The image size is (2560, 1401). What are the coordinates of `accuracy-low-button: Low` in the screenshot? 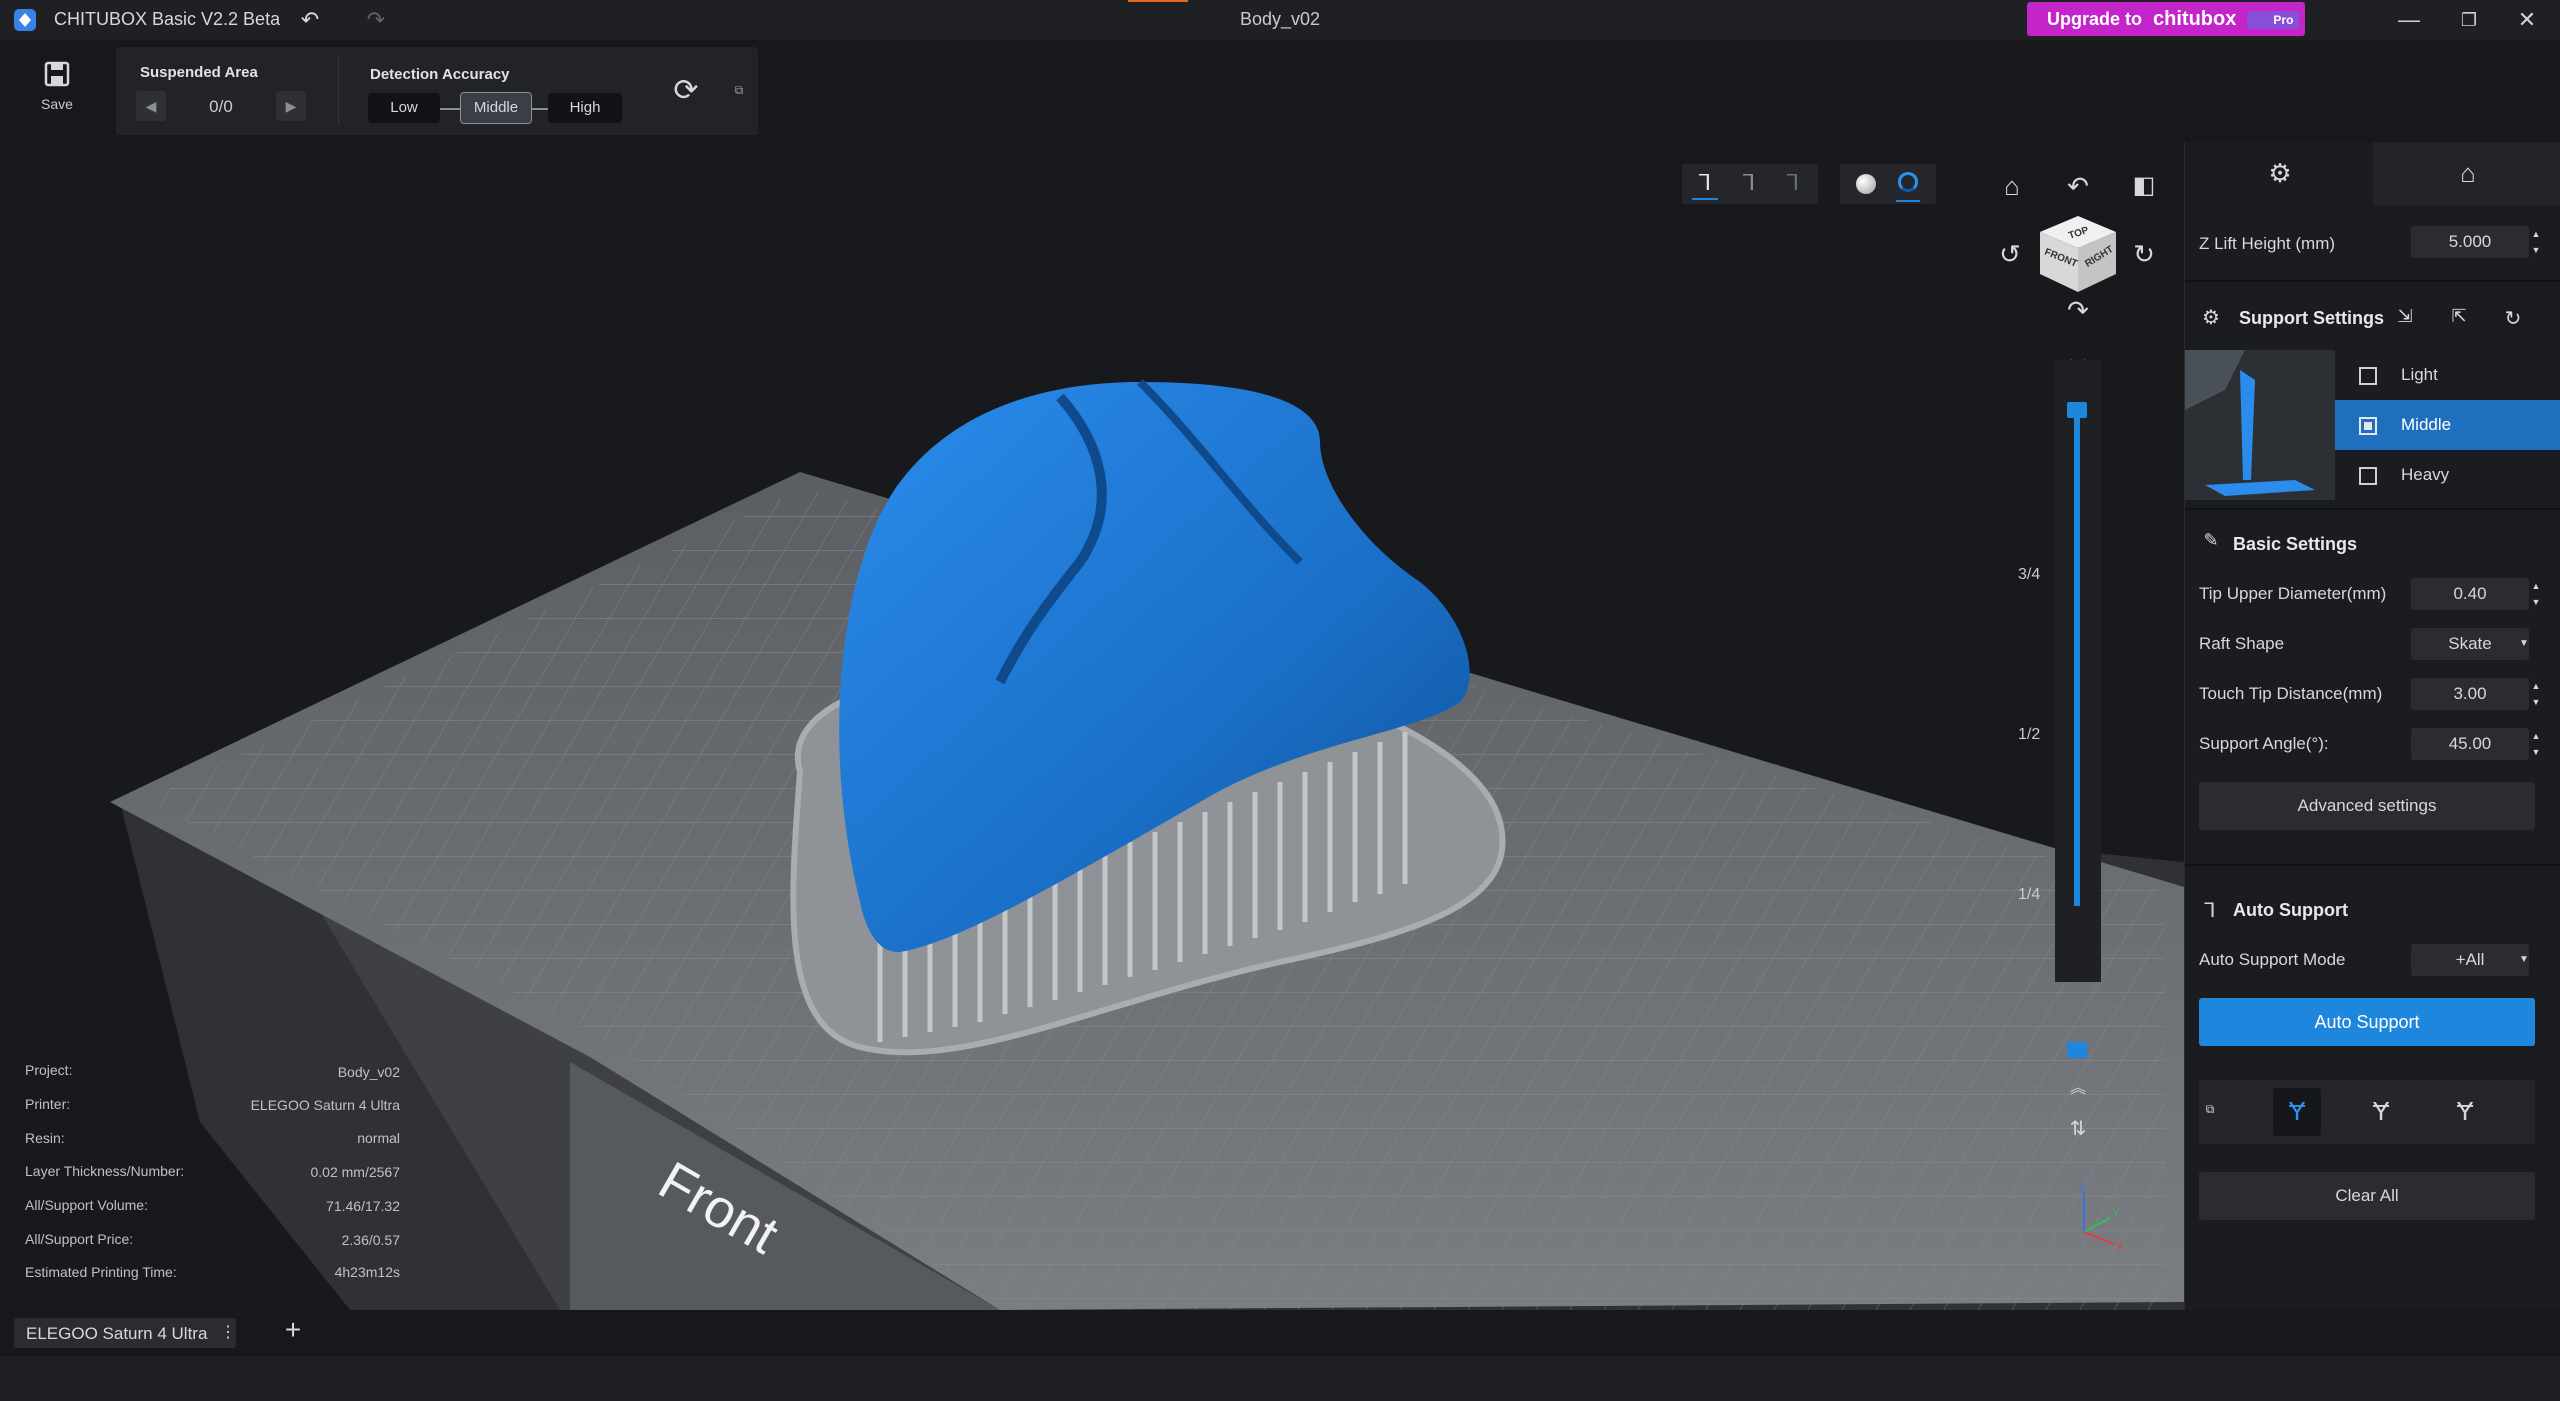 It's located at (404, 108).